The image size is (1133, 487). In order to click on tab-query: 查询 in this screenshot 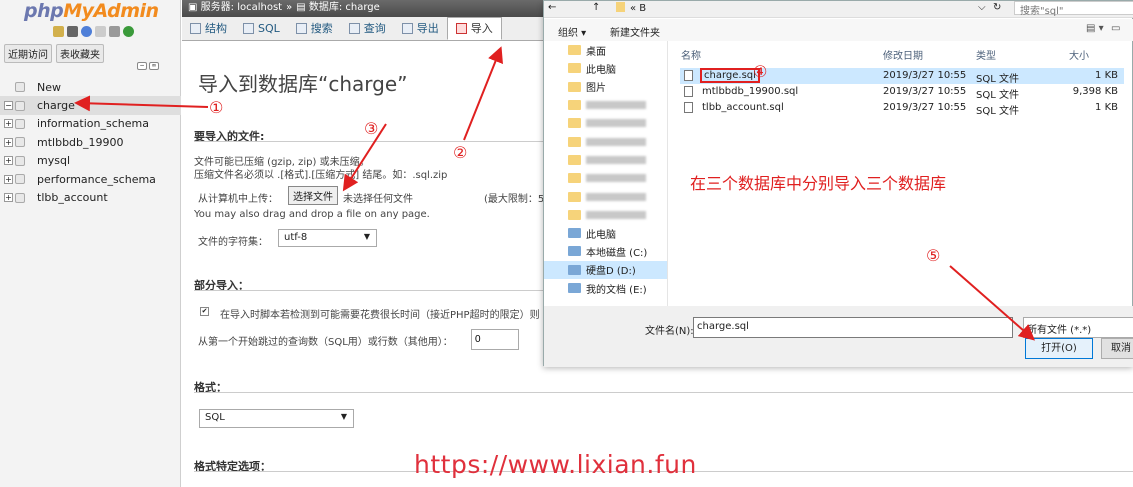, I will do `click(367, 28)`.